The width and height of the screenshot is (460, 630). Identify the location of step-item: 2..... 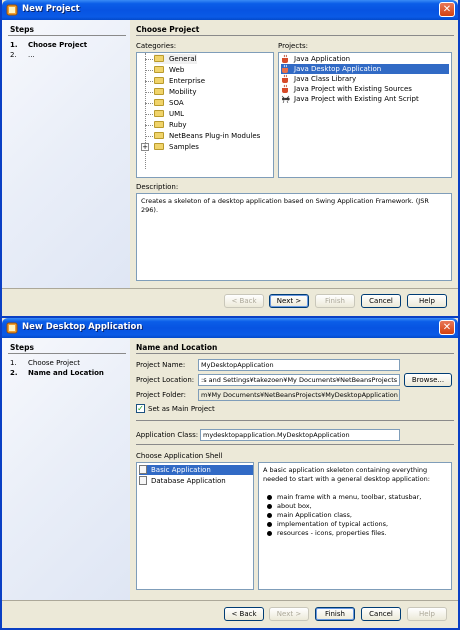
(22, 55).